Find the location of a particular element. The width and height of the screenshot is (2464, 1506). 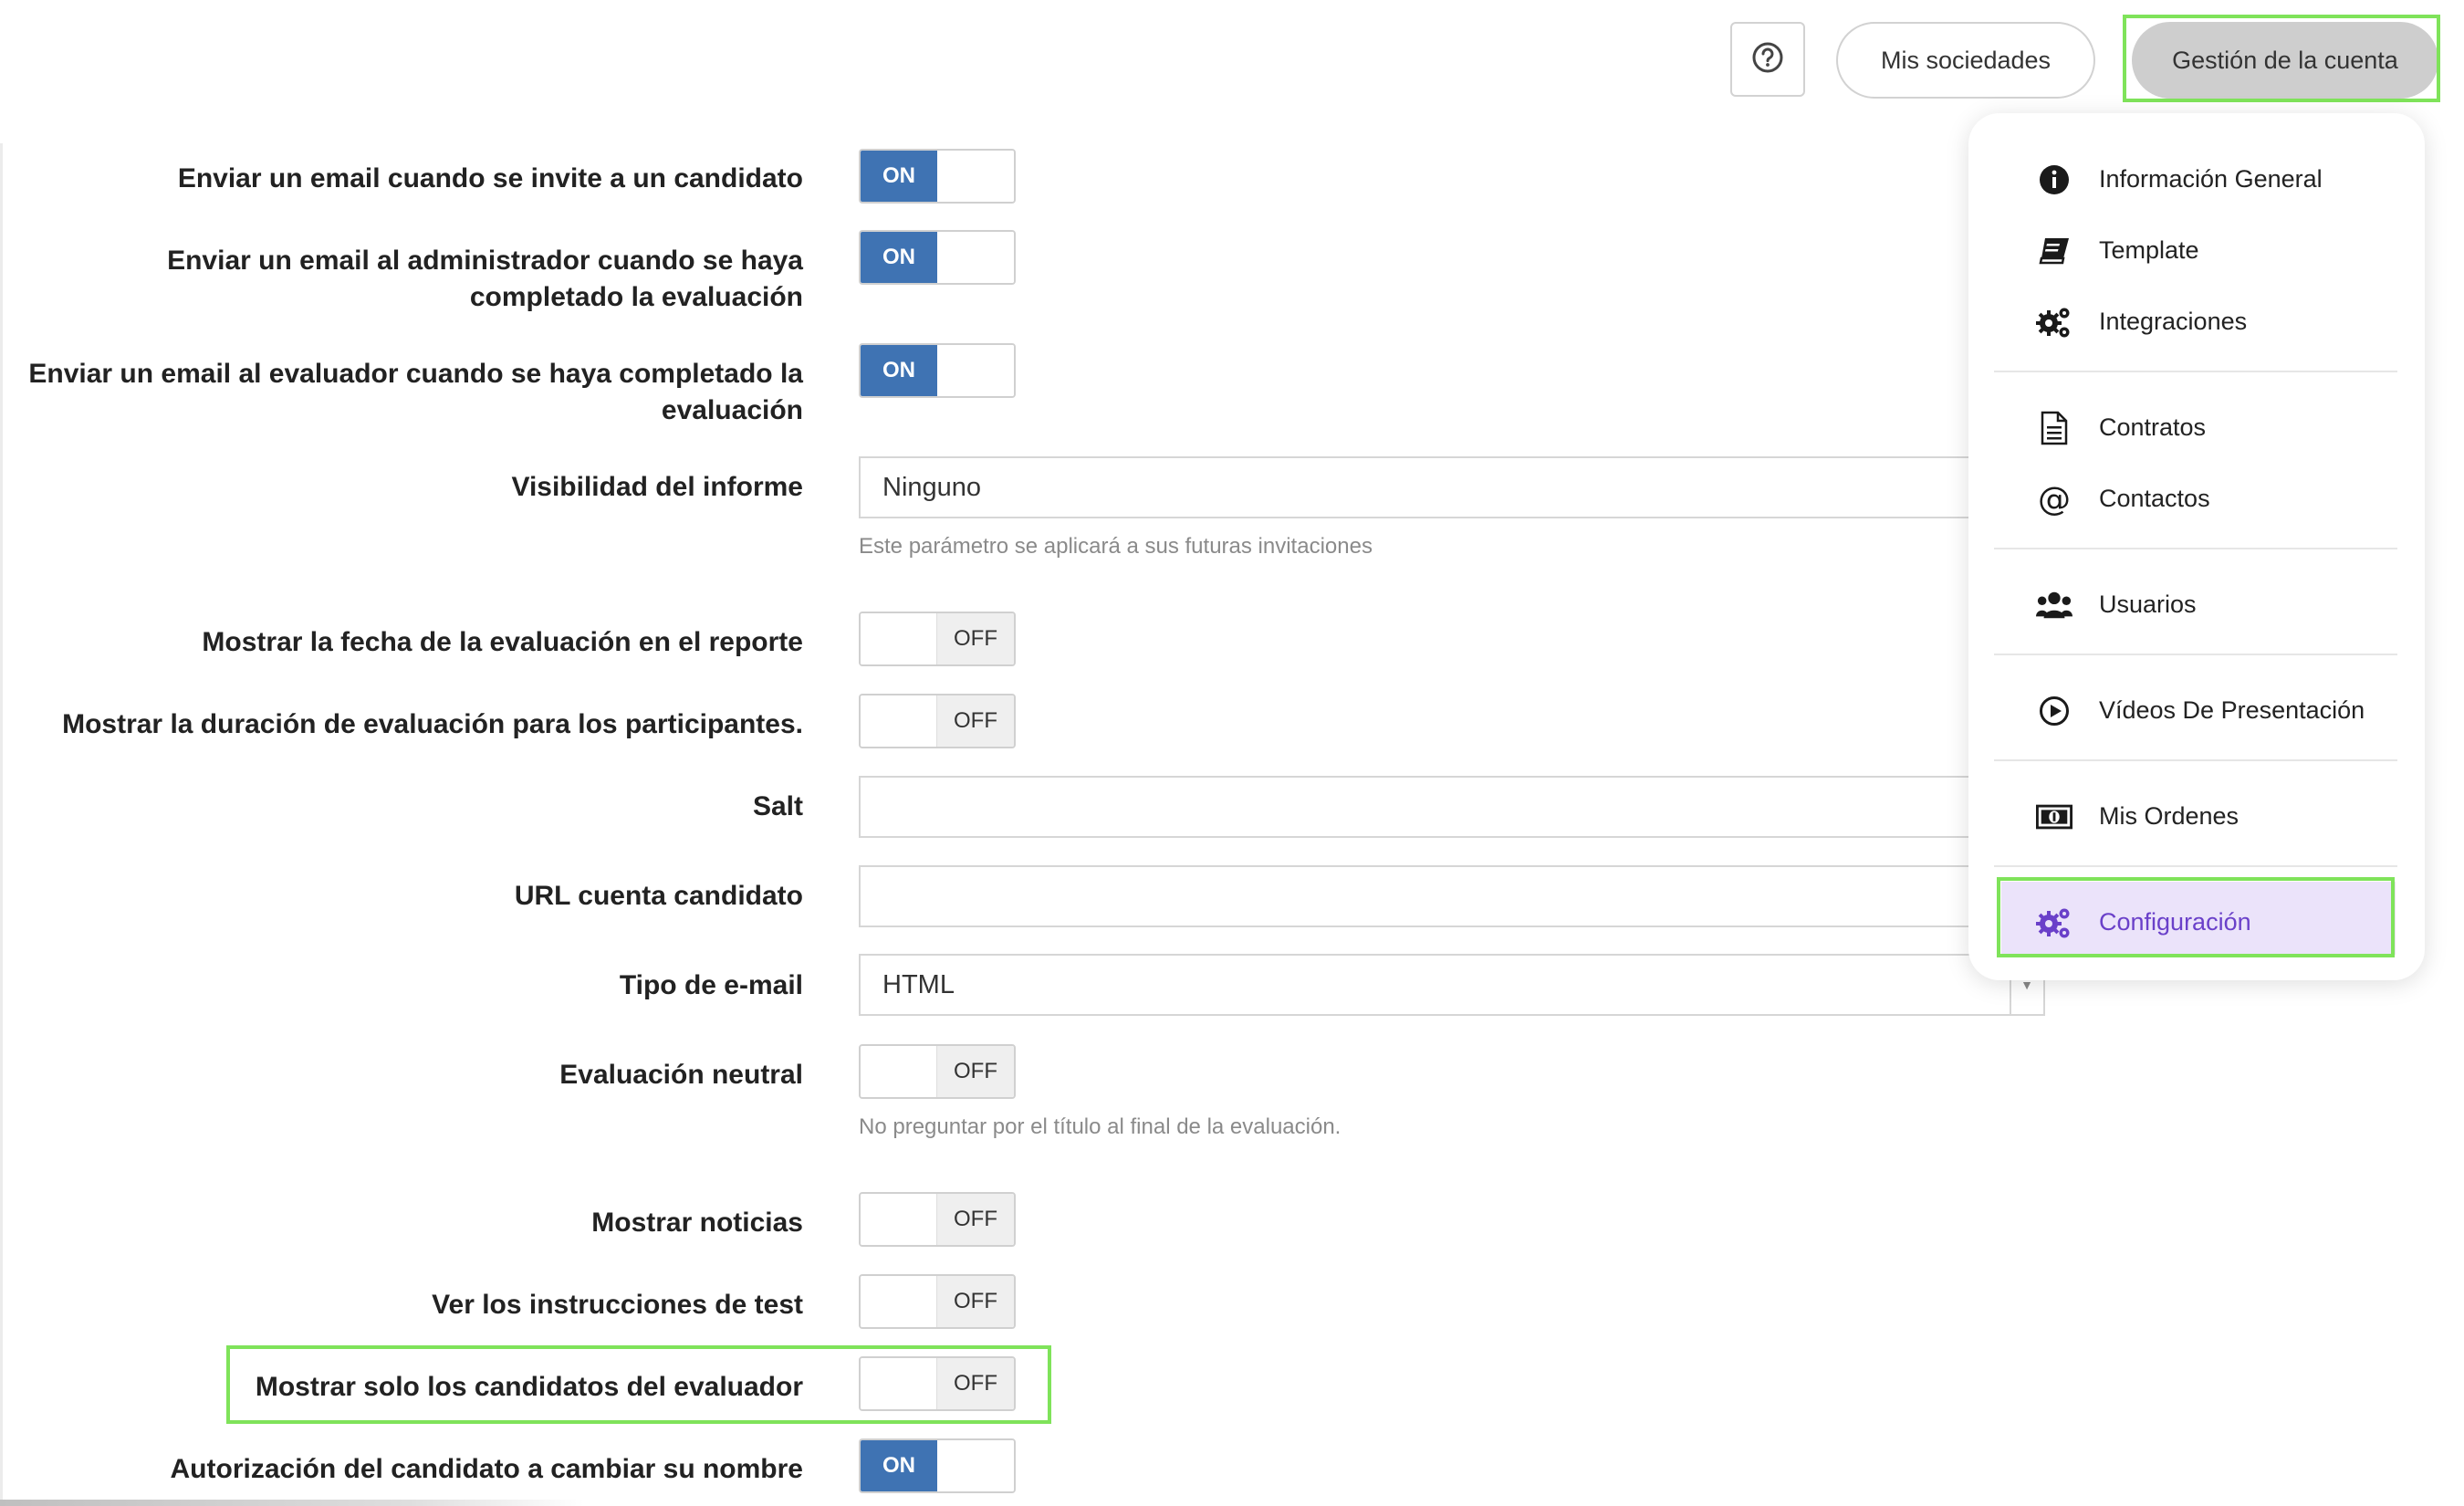

menu-item-configuration: Configuración is located at coordinates (2196, 922).